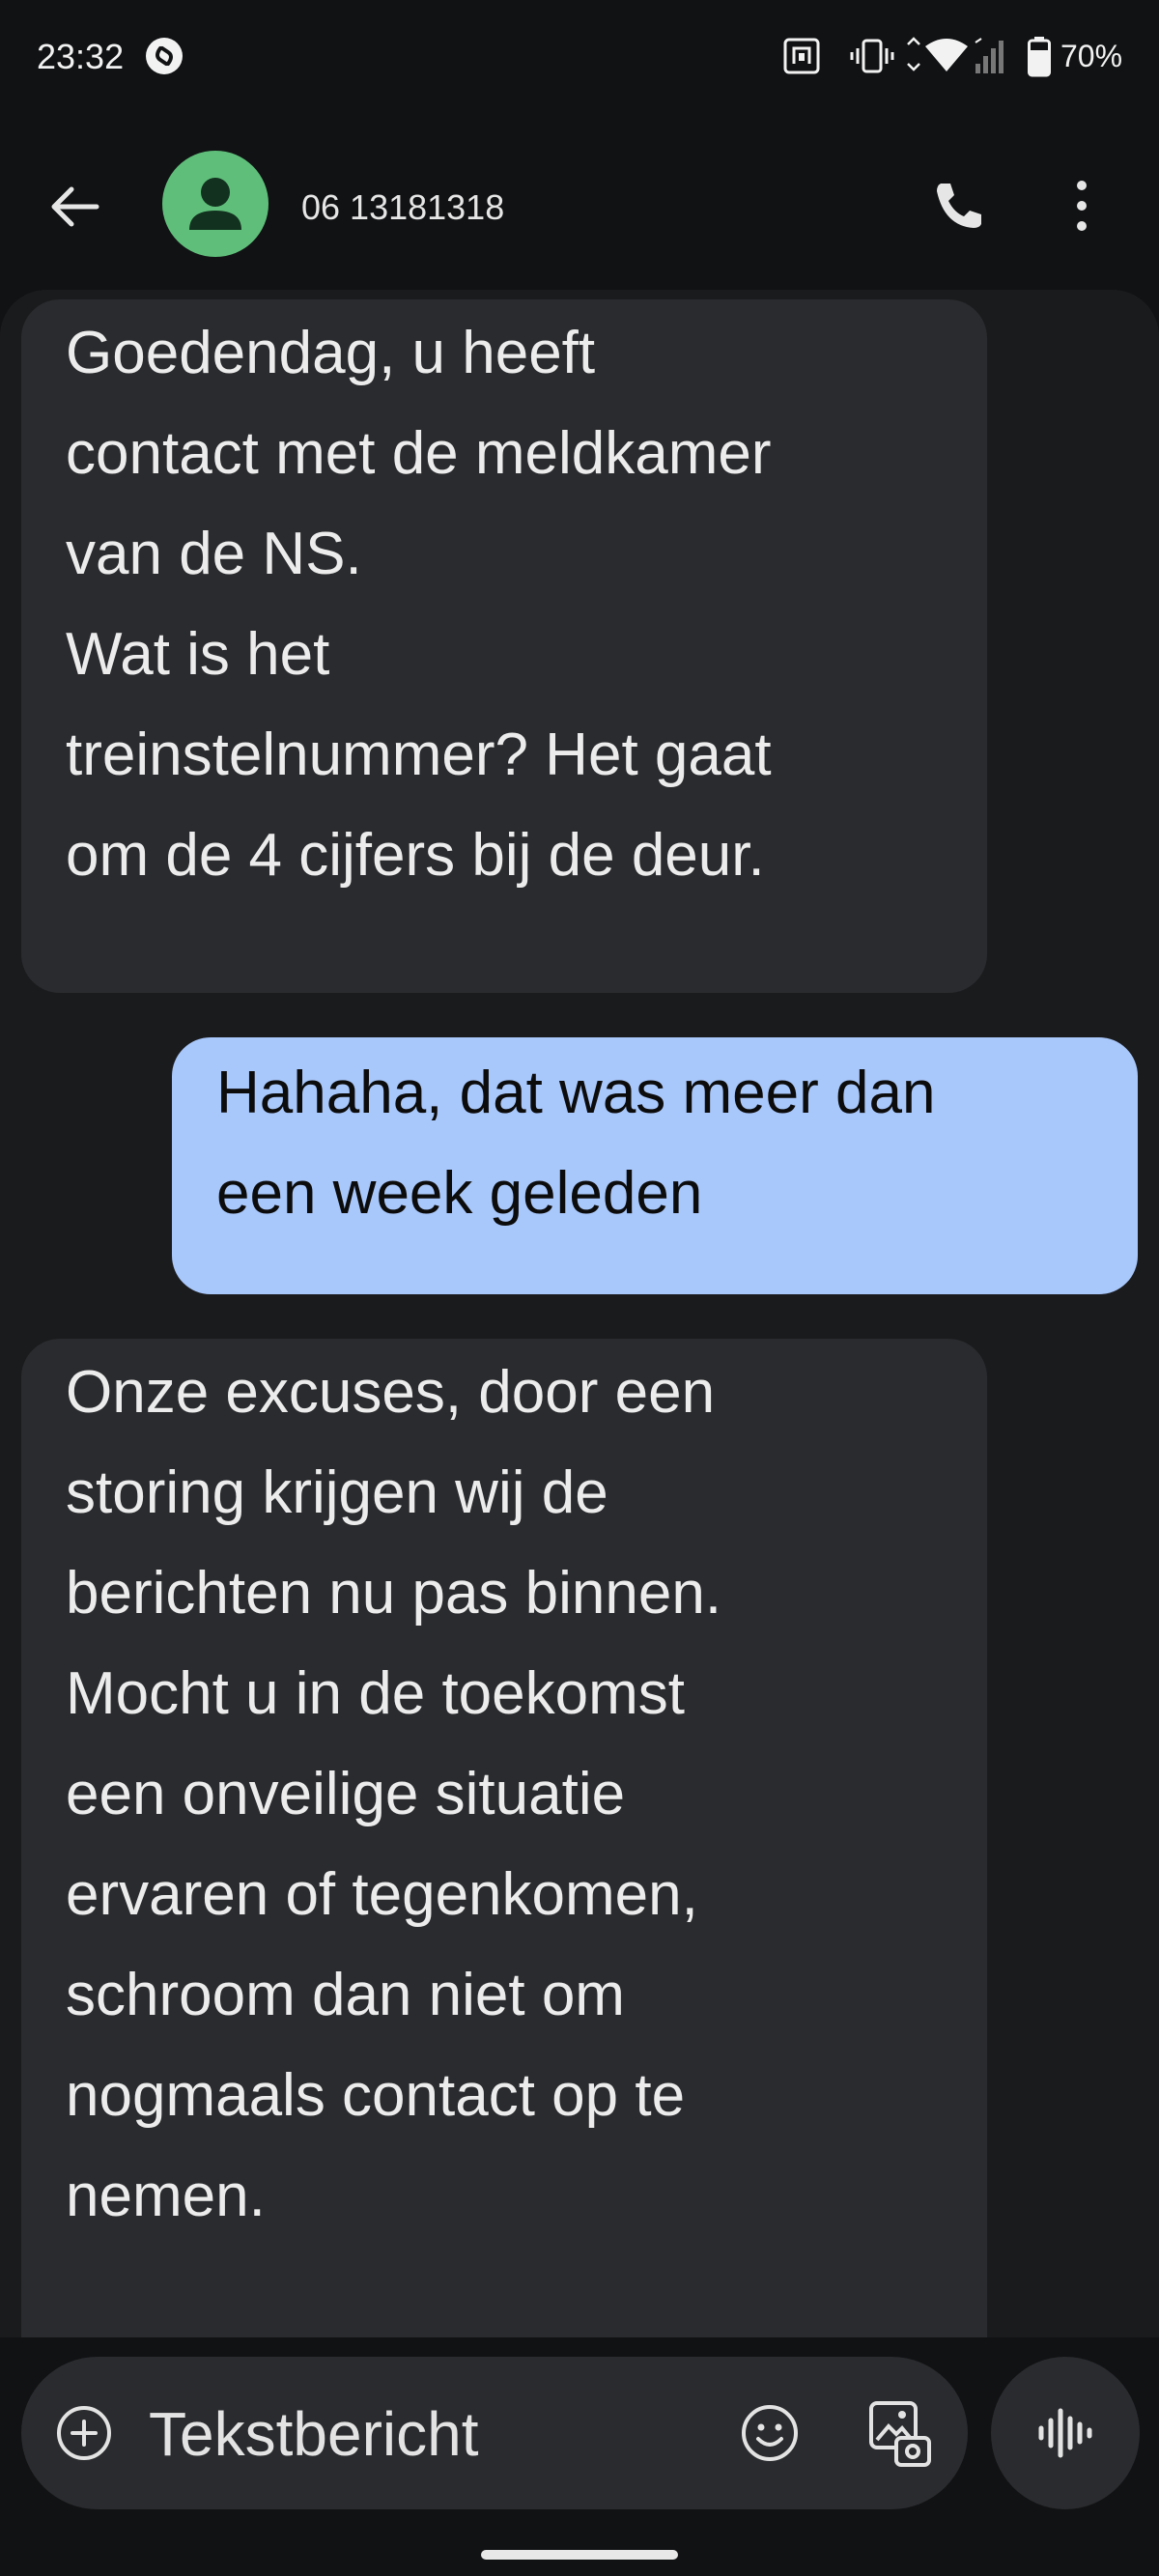 The width and height of the screenshot is (1159, 2576). I want to click on voice-message-button, so click(1066, 2433).